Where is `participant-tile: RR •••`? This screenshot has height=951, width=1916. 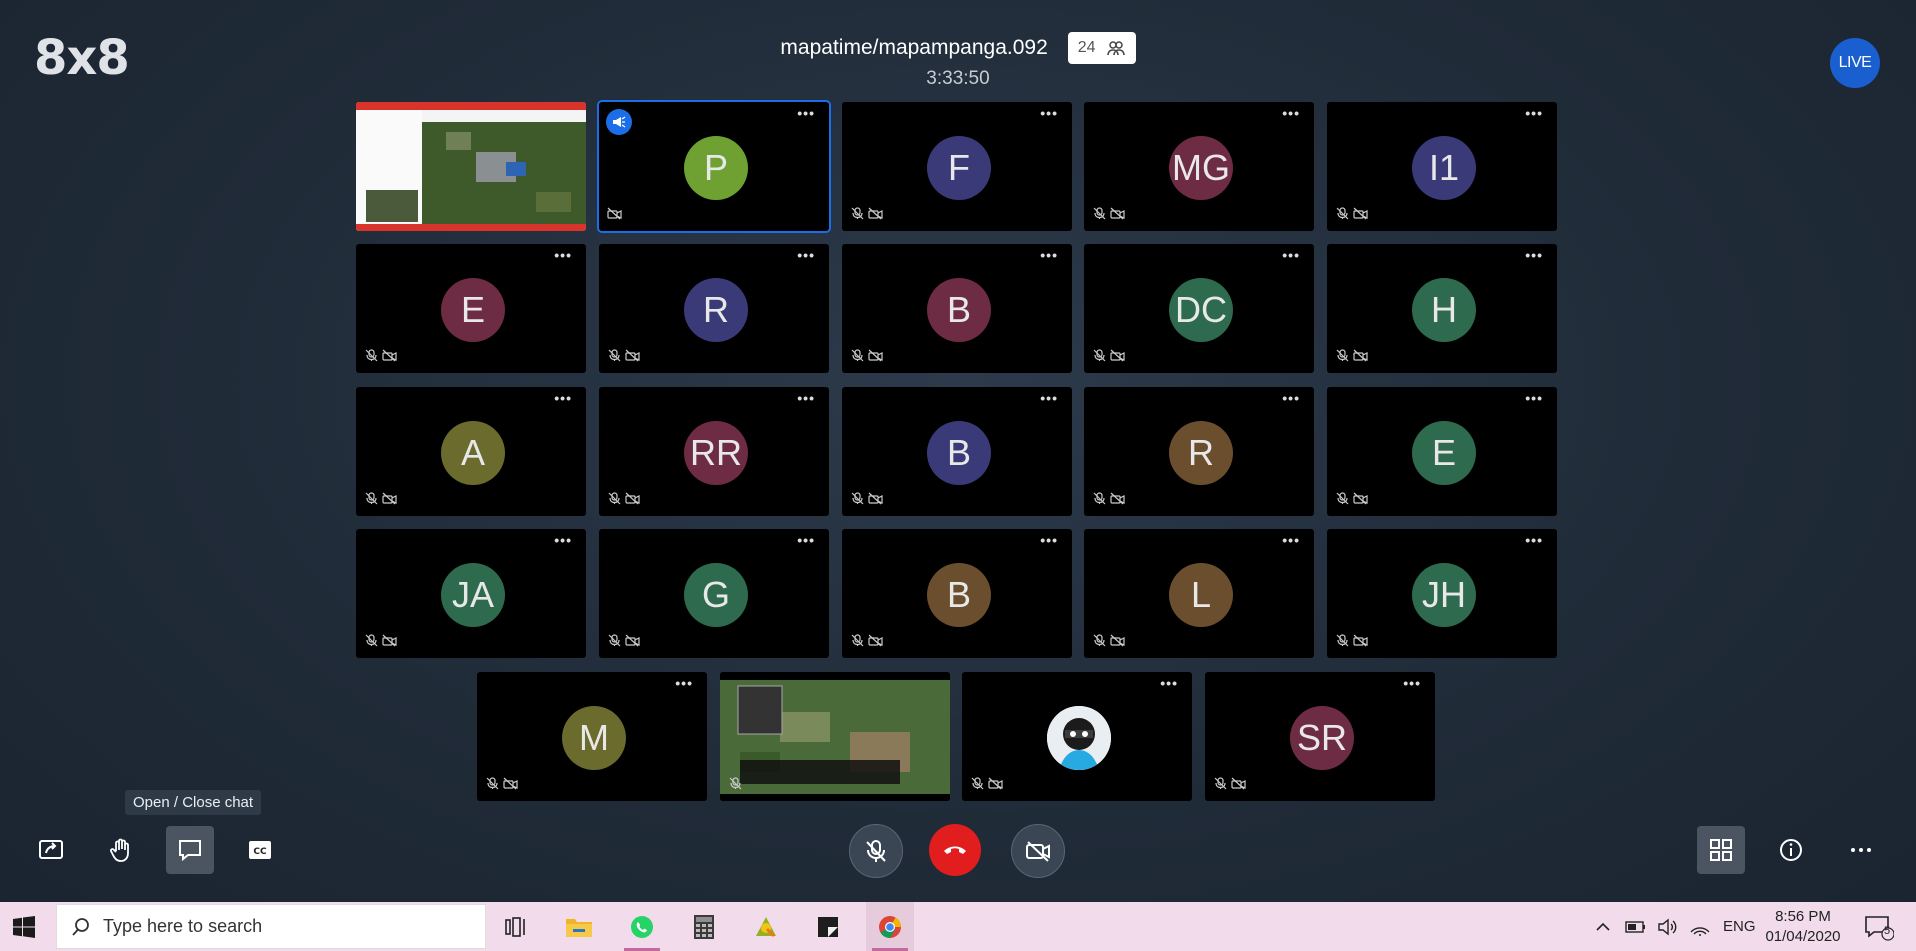 participant-tile: RR ••• is located at coordinates (714, 451).